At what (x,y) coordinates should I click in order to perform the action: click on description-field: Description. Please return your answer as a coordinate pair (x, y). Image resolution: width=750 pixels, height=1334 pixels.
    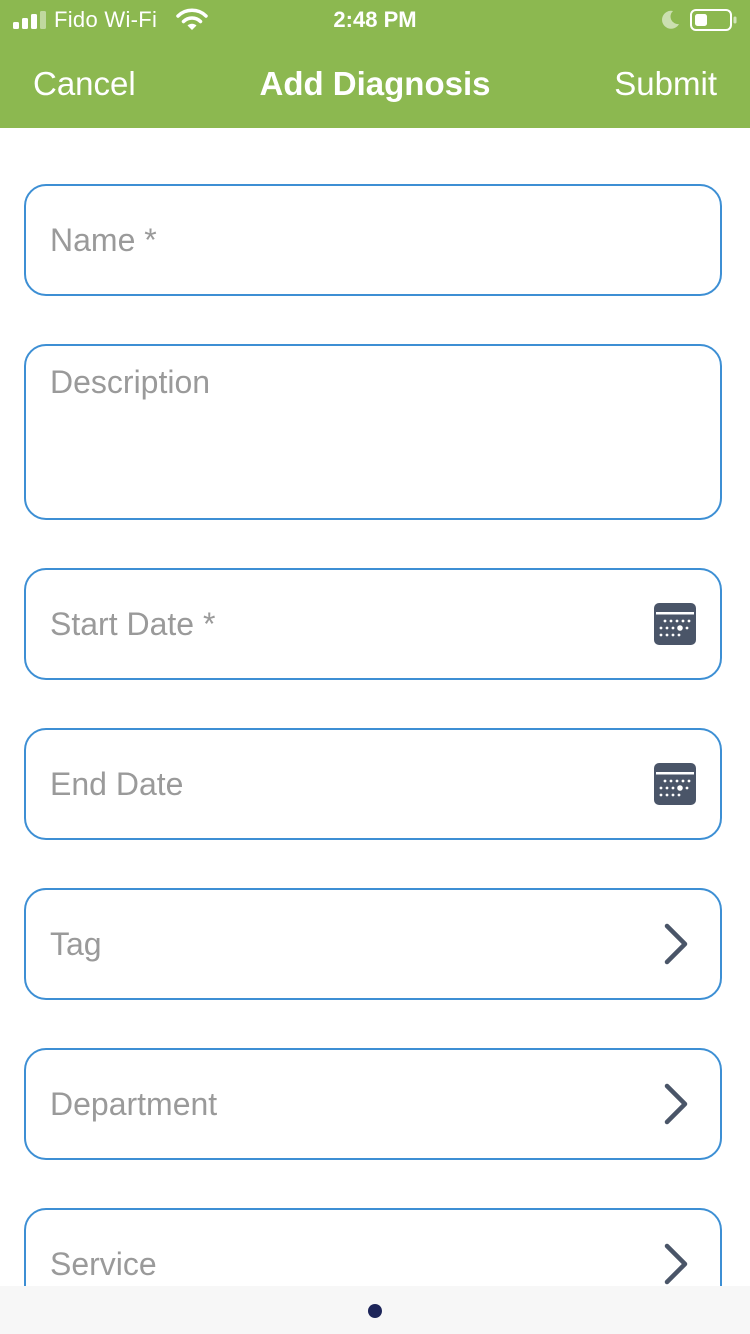
    Looking at the image, I should click on (373, 432).